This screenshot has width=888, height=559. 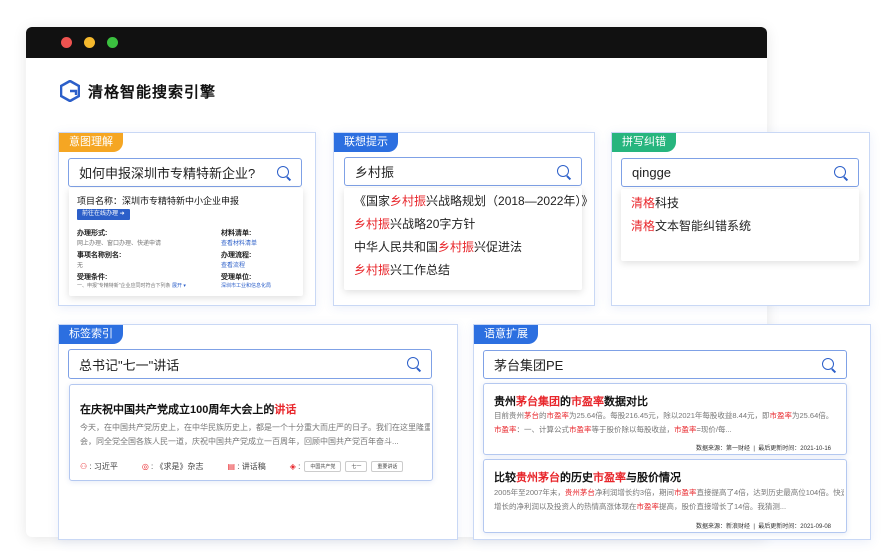 What do you see at coordinates (506, 334) in the screenshot?
I see `semantic-tag: 语意扩展` at bounding box center [506, 334].